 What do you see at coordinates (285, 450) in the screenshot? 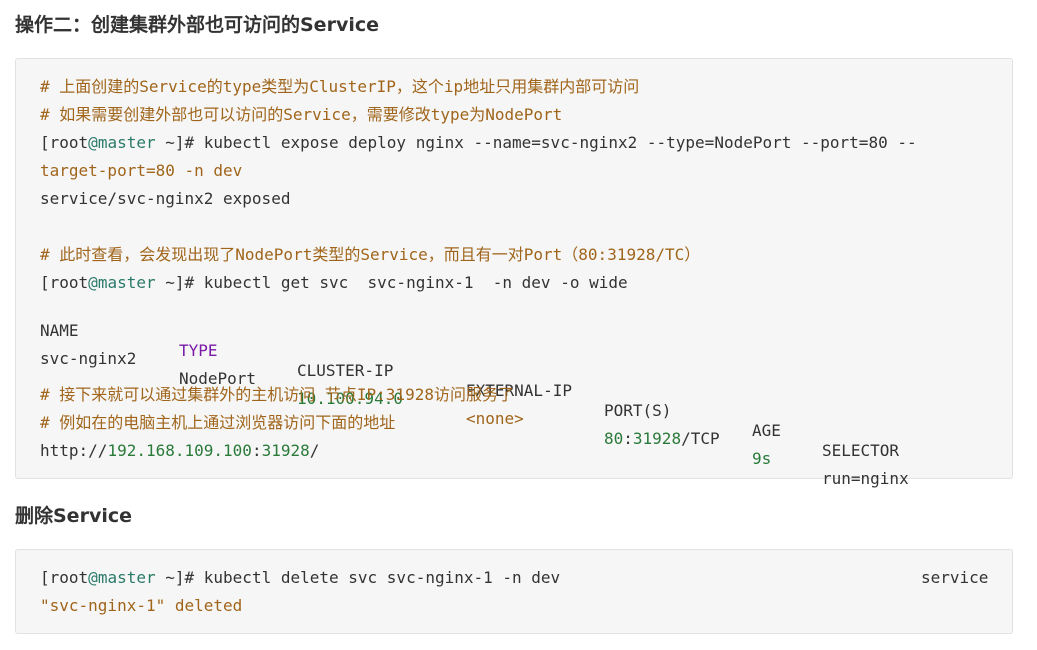
I see `url-port: 31928` at bounding box center [285, 450].